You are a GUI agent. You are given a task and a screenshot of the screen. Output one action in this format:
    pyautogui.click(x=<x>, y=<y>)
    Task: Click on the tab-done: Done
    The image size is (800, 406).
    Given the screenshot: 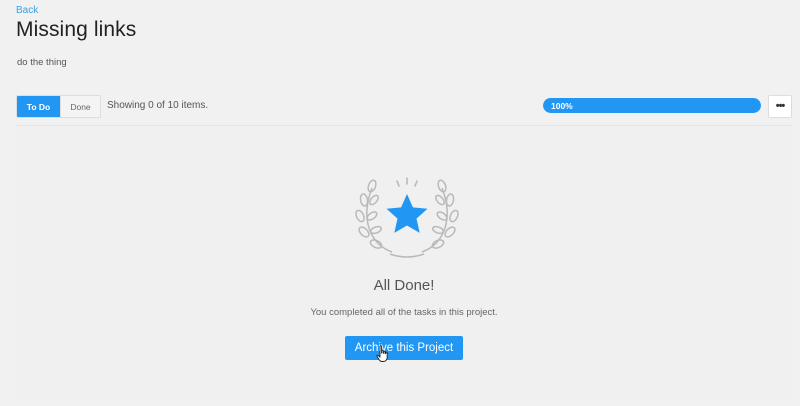 What is the action you would take?
    pyautogui.click(x=80, y=106)
    